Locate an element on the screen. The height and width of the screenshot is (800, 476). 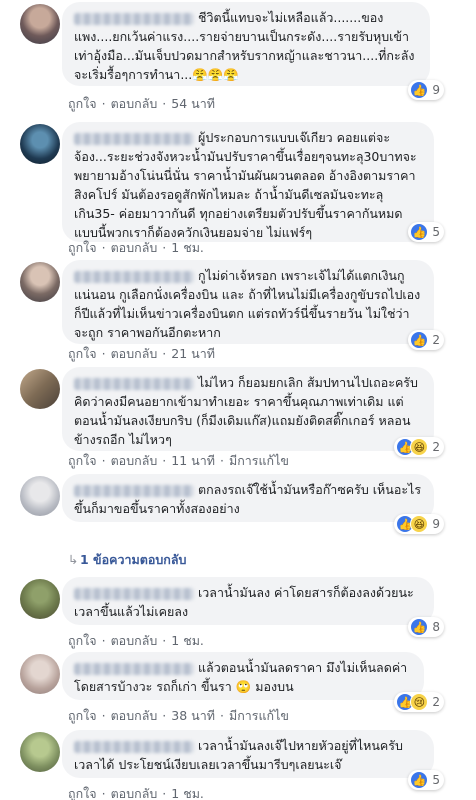
comment-actions: ถูกใจ · ตอบกลับ · 21 นาที is located at coordinates (141, 354).